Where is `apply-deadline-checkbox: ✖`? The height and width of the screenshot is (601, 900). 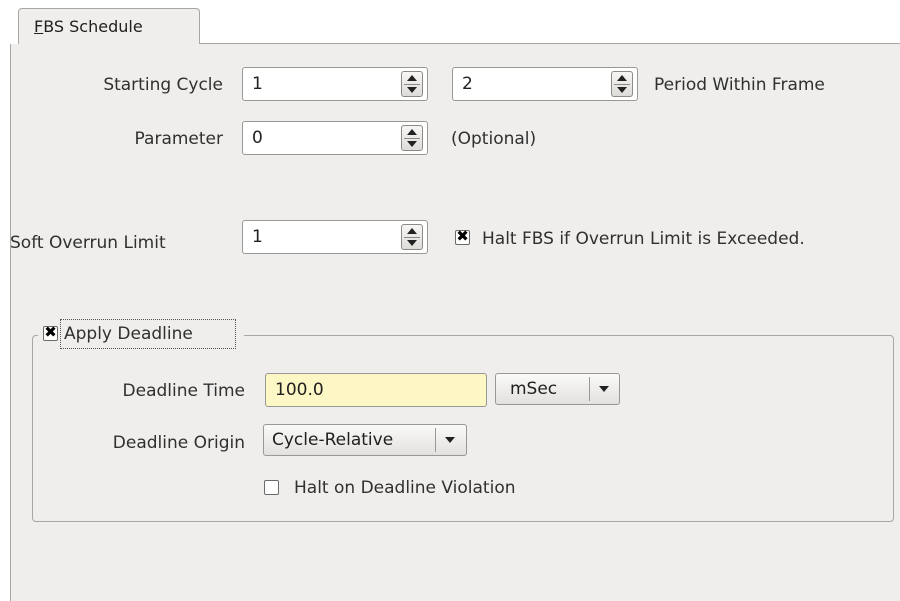 apply-deadline-checkbox: ✖ is located at coordinates (50, 332).